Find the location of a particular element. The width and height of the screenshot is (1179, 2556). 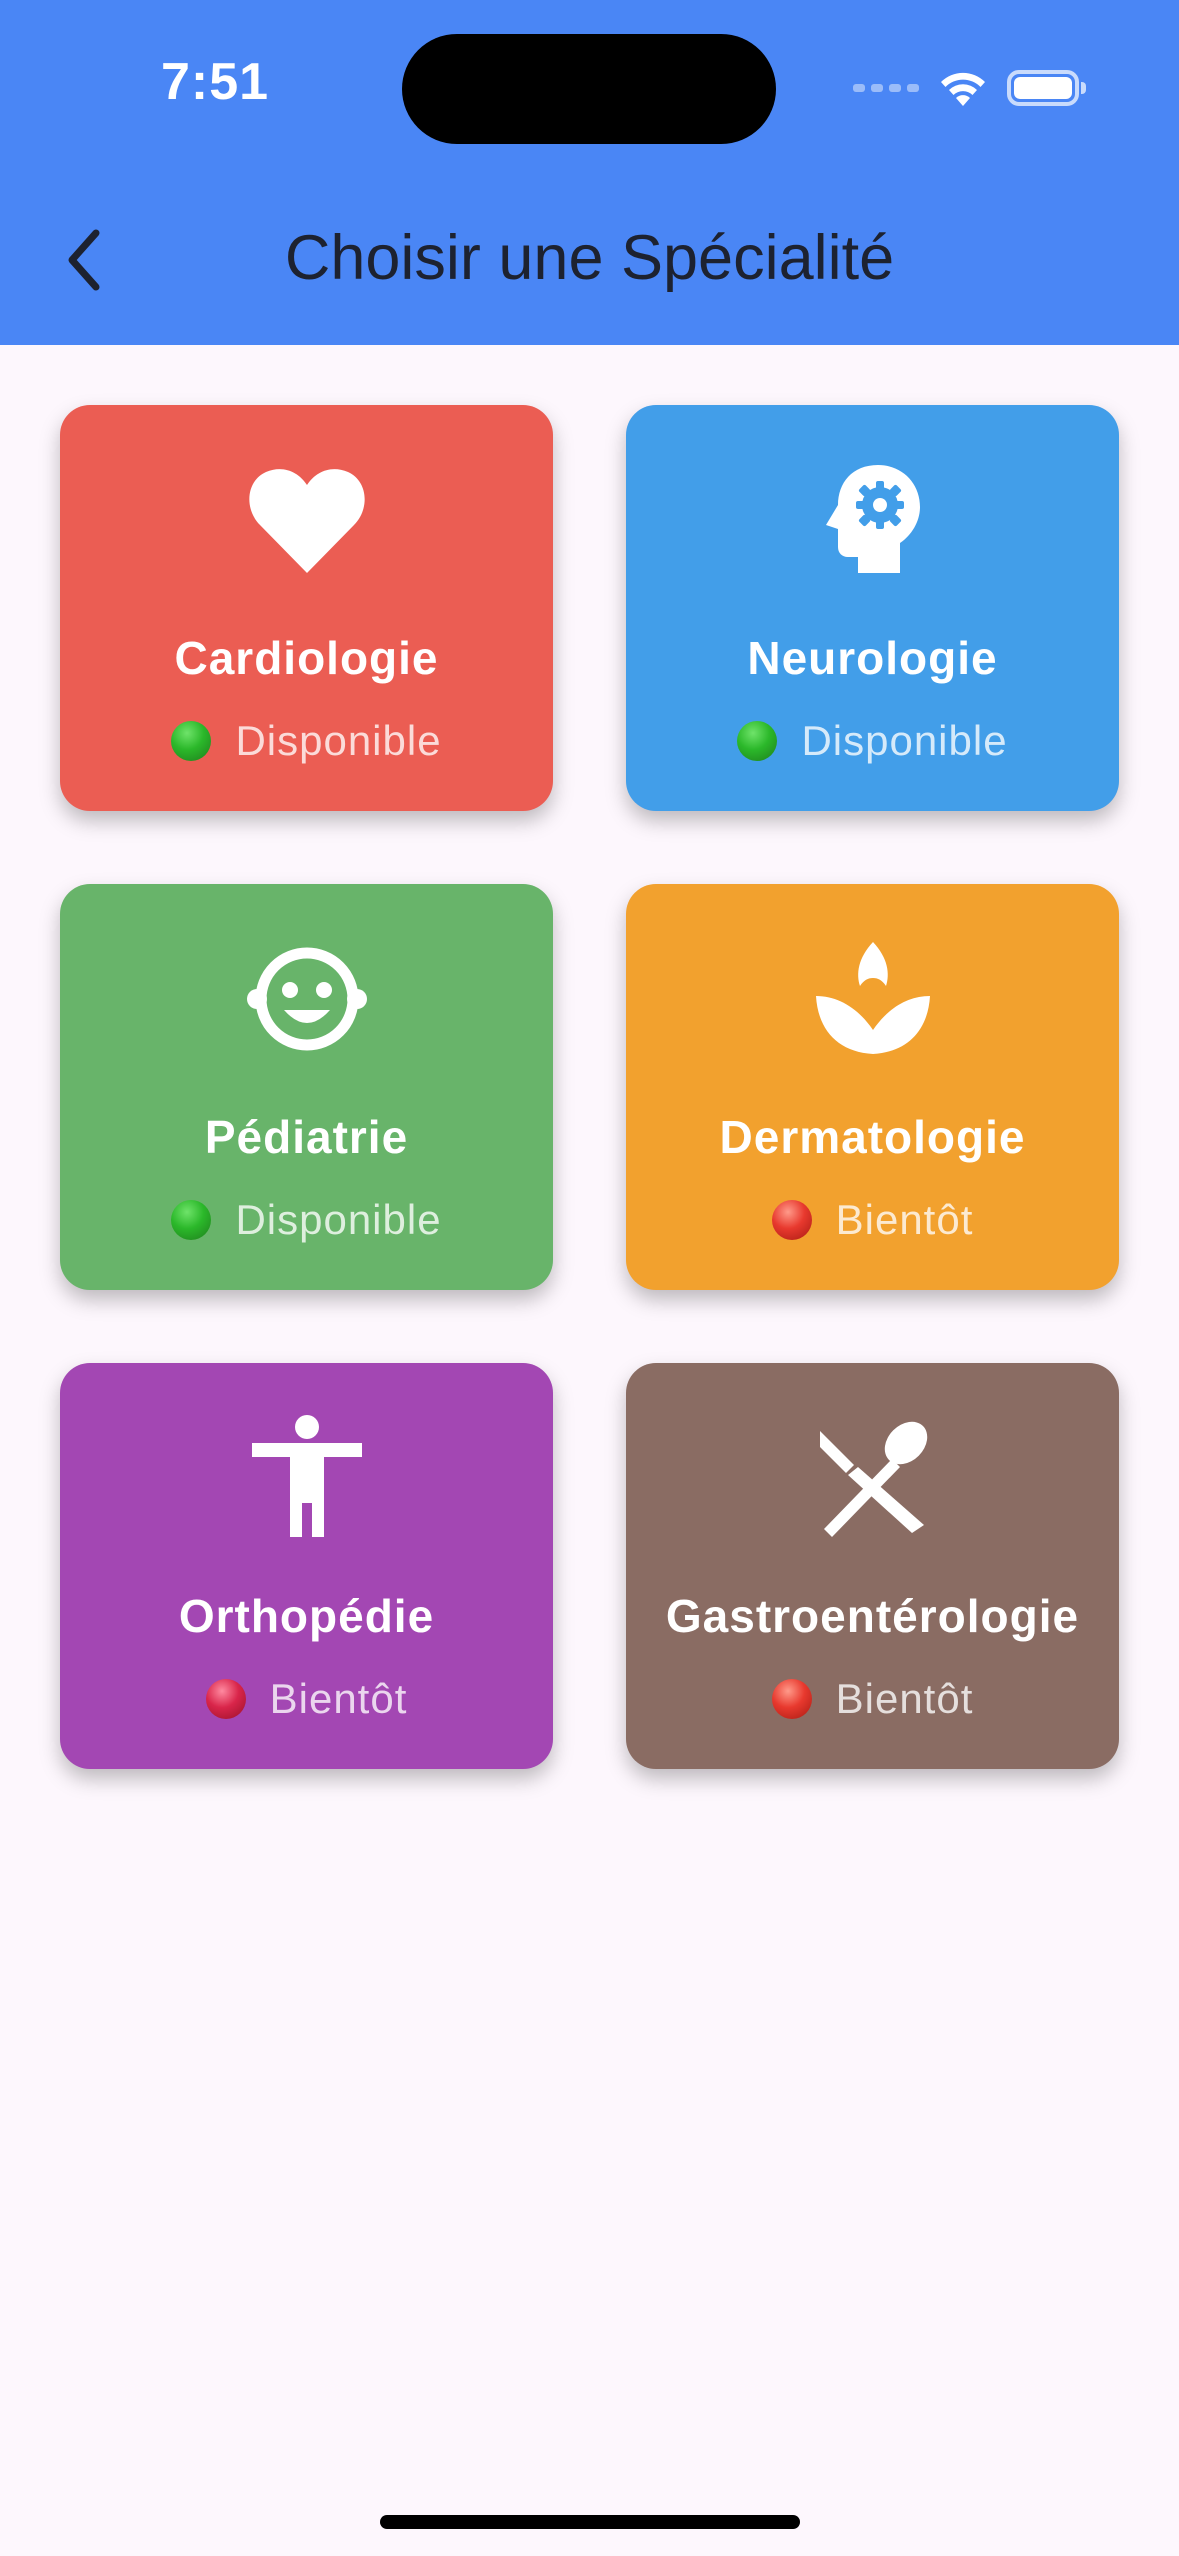

spa-leaf-icon is located at coordinates (872, 998).